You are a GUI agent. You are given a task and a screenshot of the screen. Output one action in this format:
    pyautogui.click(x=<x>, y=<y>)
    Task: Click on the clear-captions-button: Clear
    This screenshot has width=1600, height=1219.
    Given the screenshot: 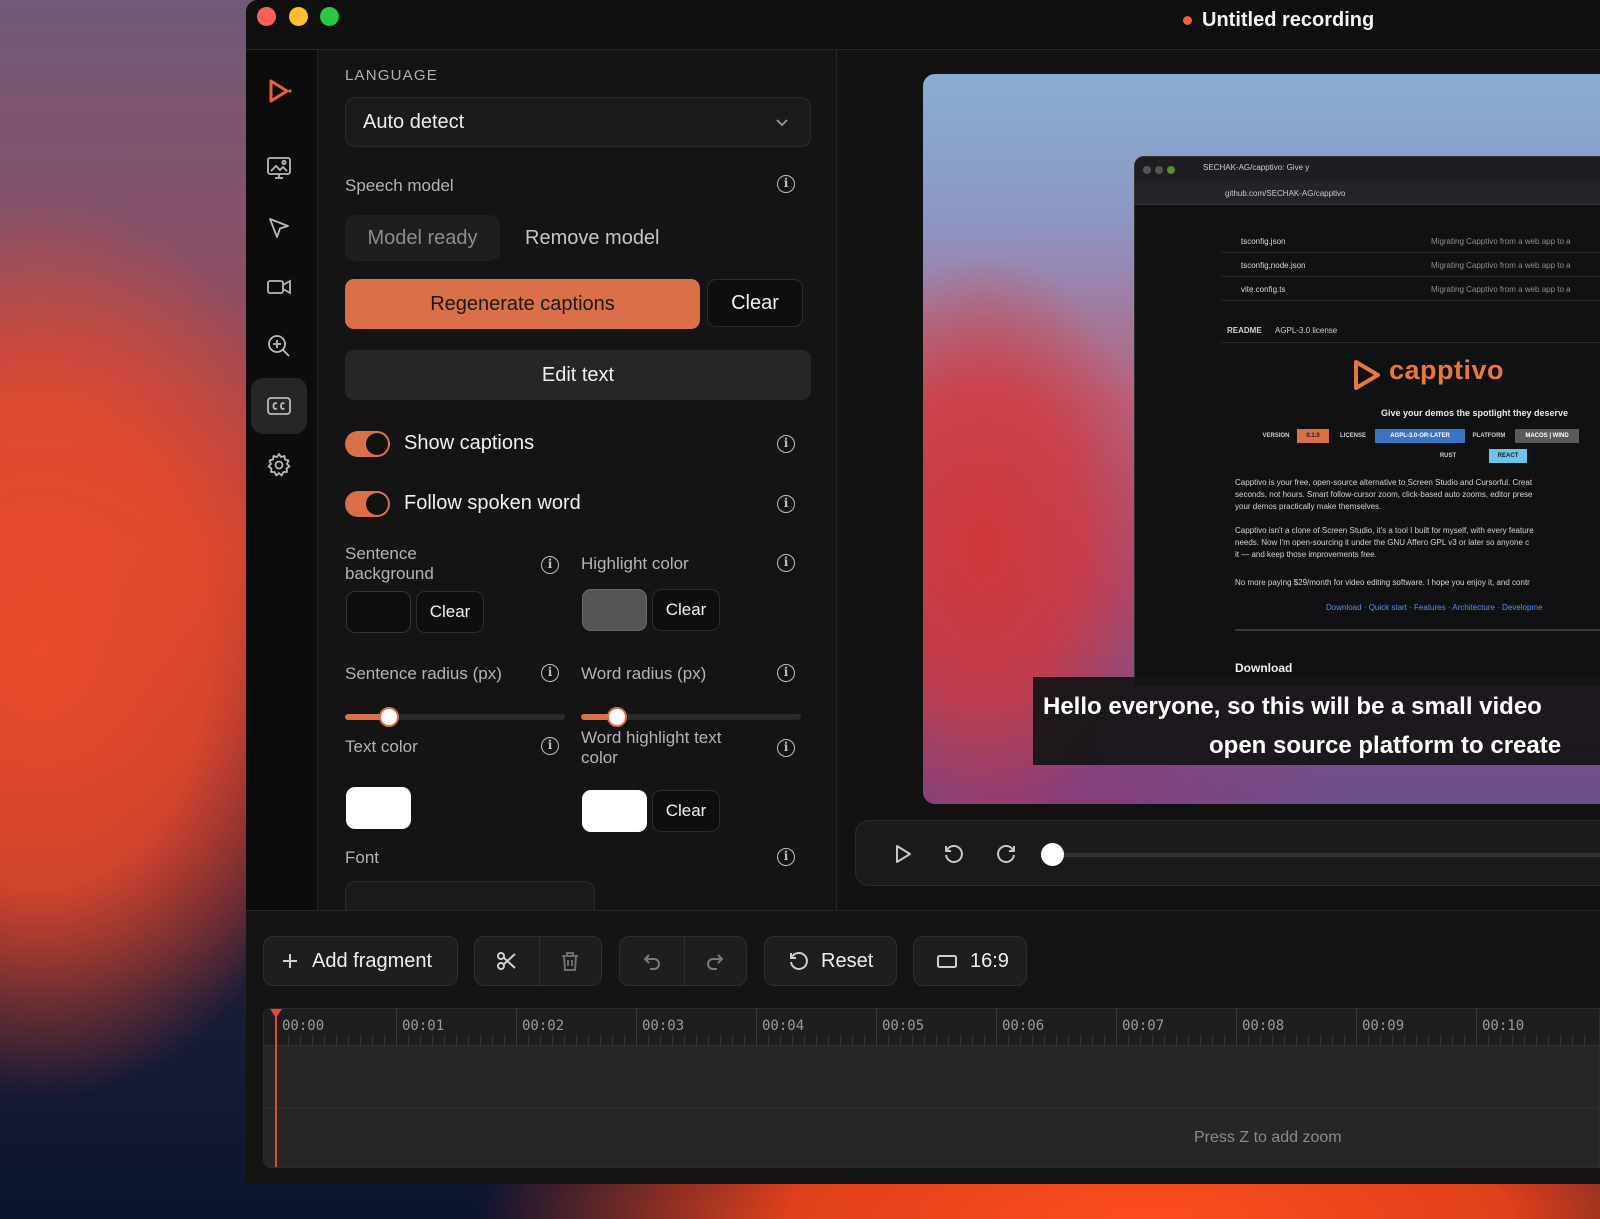 What is the action you would take?
    pyautogui.click(x=755, y=303)
    